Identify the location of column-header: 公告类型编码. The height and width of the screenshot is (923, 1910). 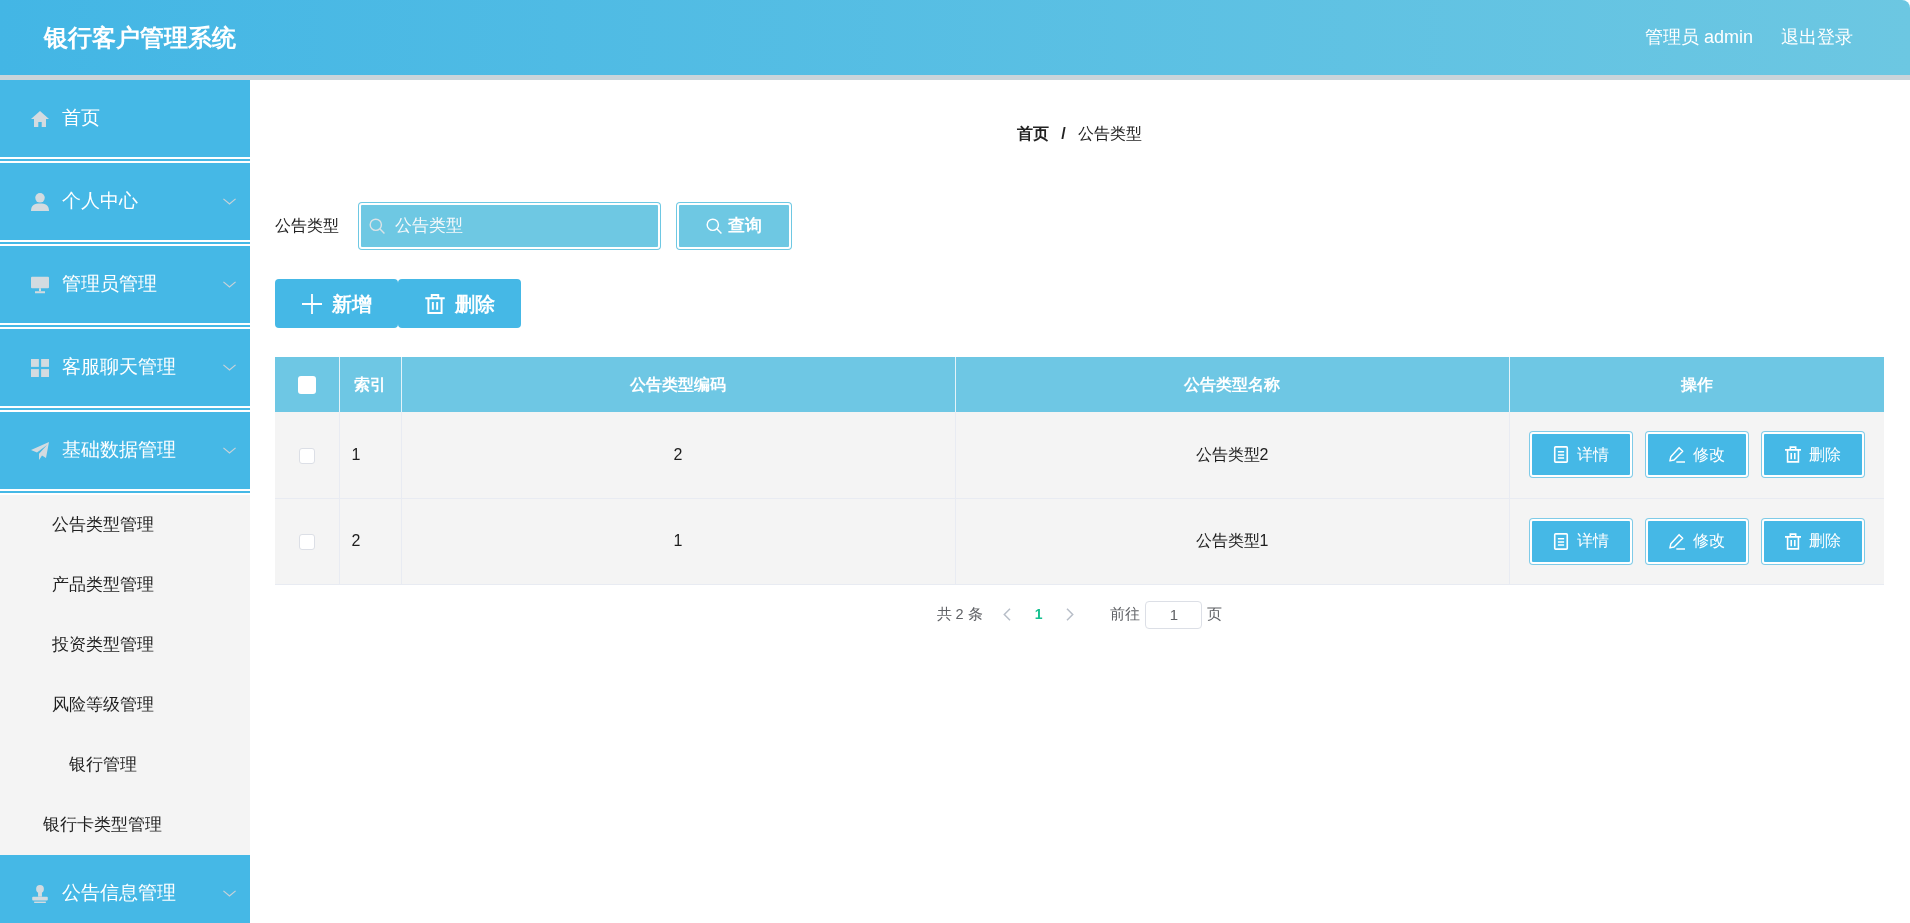
(678, 384).